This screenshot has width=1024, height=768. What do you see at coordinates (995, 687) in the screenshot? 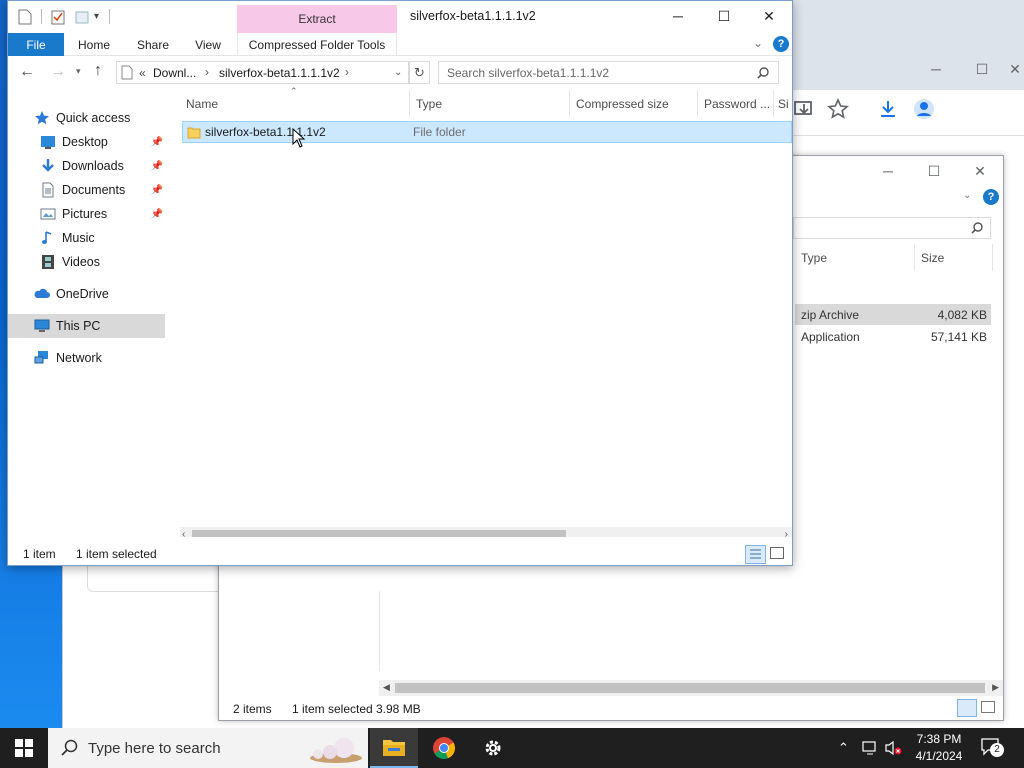
I see `zip-scroll-right-icon: ▶` at bounding box center [995, 687].